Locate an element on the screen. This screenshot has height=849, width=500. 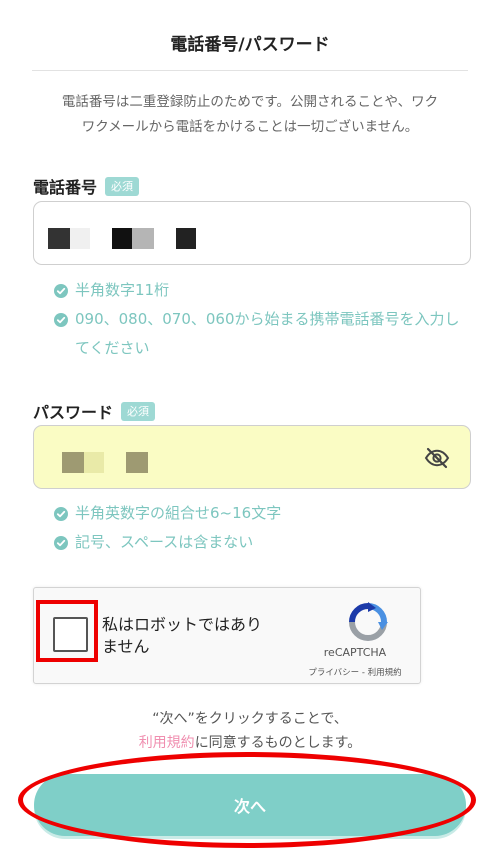
phone-label: 電話番号 is located at coordinates (65, 187).